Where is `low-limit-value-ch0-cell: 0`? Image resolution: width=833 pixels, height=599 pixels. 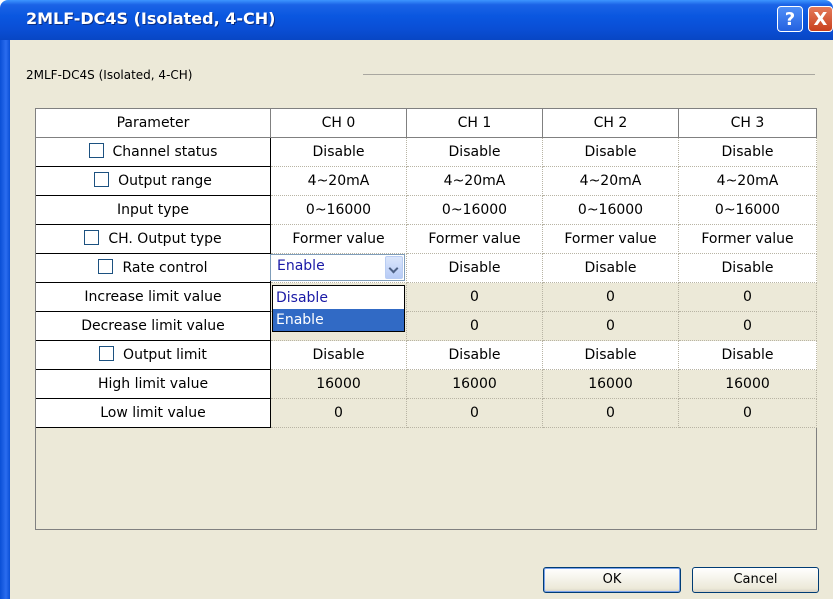 low-limit-value-ch0-cell: 0 is located at coordinates (339, 413).